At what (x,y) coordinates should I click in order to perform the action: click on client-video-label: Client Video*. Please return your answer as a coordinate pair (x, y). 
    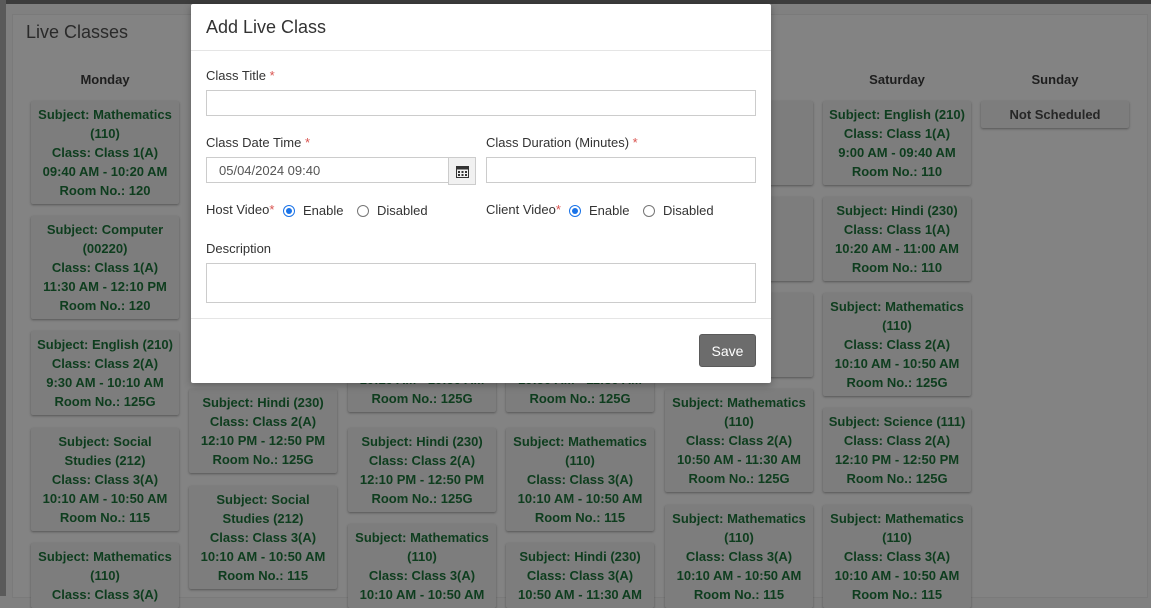
    Looking at the image, I should click on (523, 209).